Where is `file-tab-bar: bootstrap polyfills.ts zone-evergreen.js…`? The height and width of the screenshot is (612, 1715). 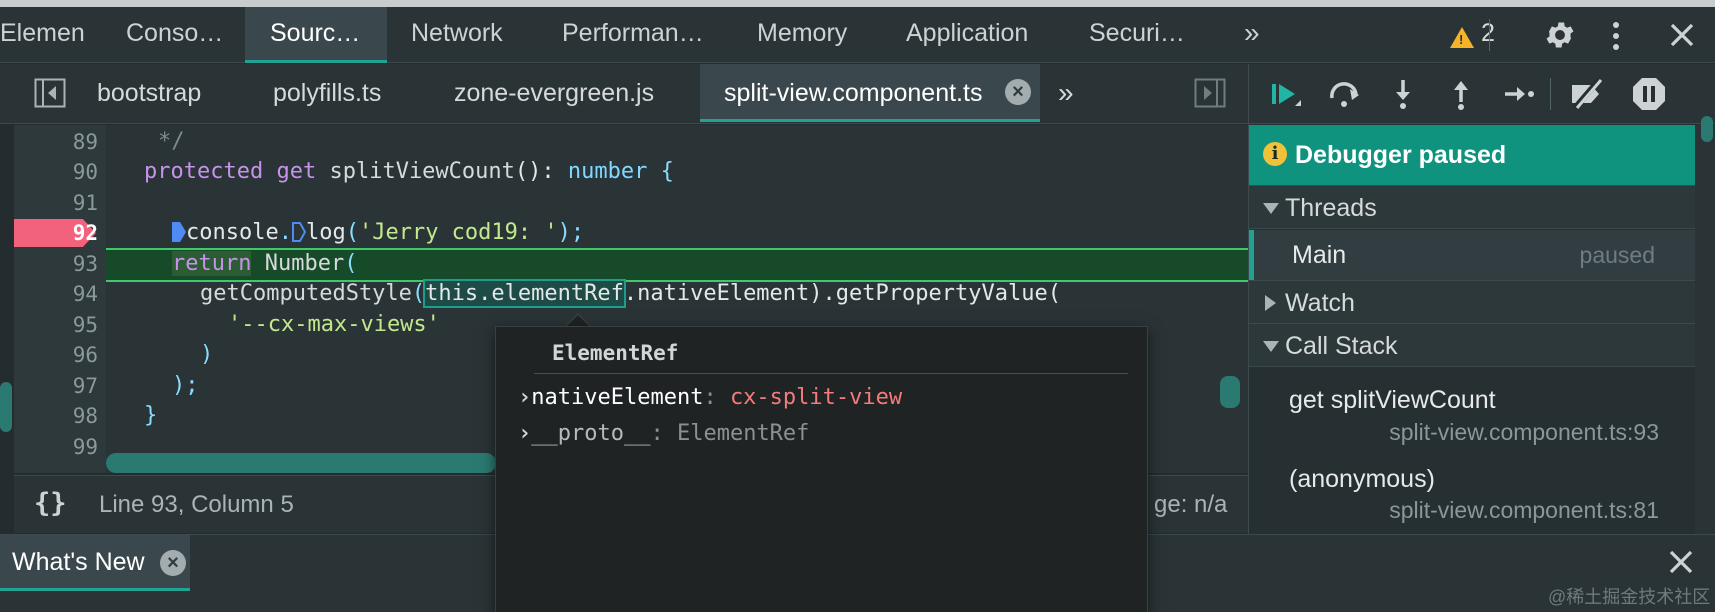
file-tab-bar: bootstrap polyfills.ts zone-evergreen.js… is located at coordinates (624, 94).